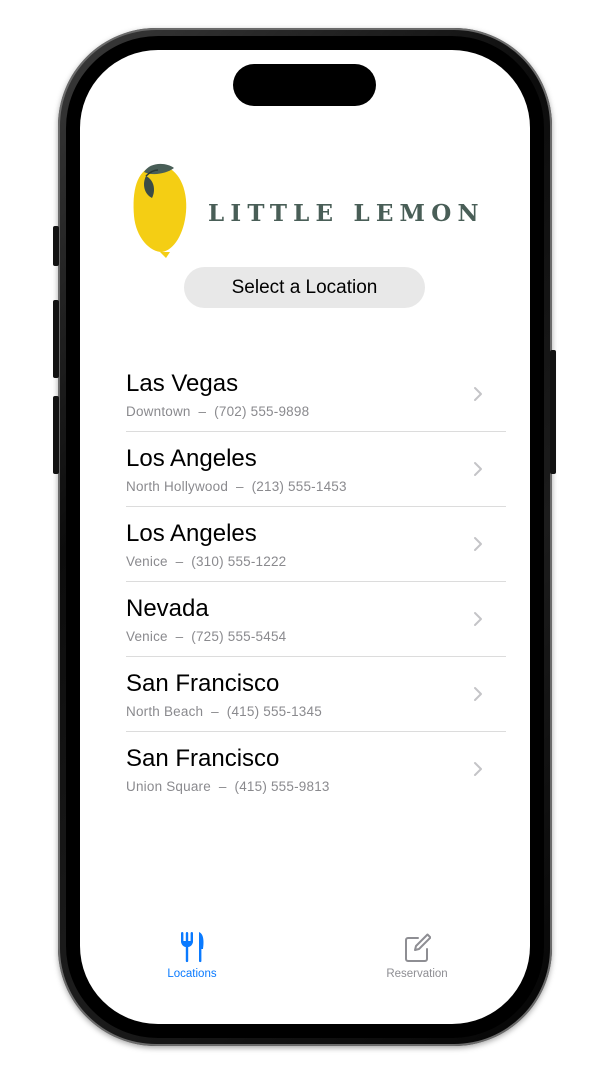 This screenshot has width=616, height=1082. I want to click on tab-reservation-label: Reservation, so click(417, 974).